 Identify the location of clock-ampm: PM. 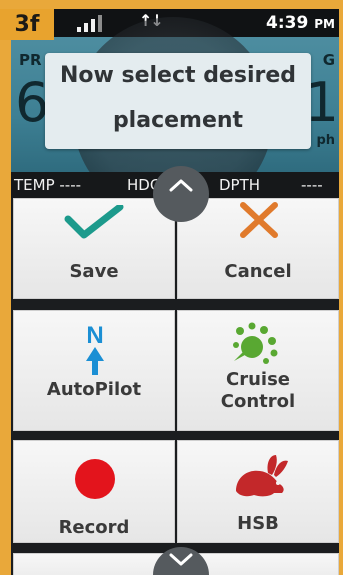
(324, 24).